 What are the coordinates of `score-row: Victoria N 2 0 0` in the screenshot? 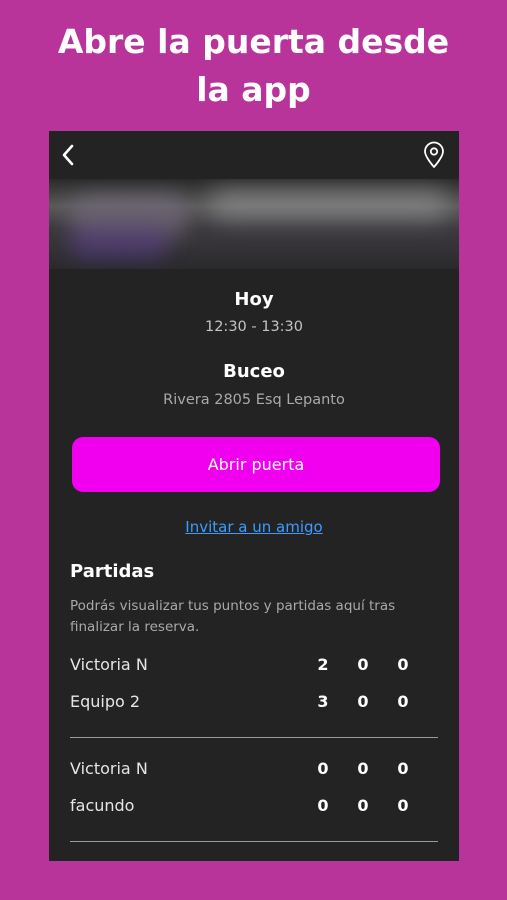 It's located at (255, 667).